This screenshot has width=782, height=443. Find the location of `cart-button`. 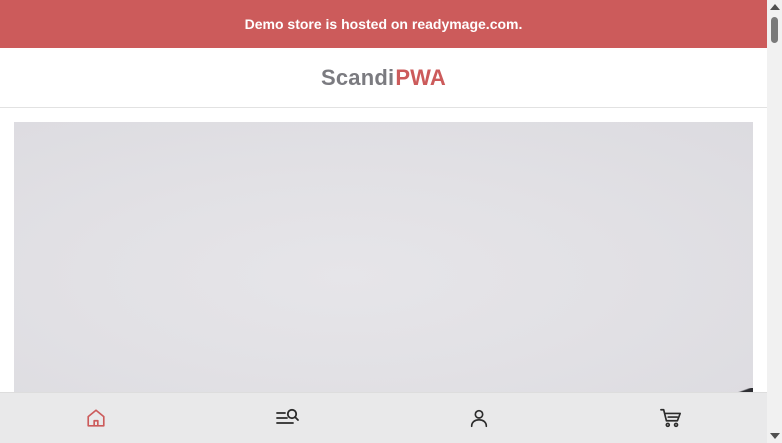

cart-button is located at coordinates (671, 418).